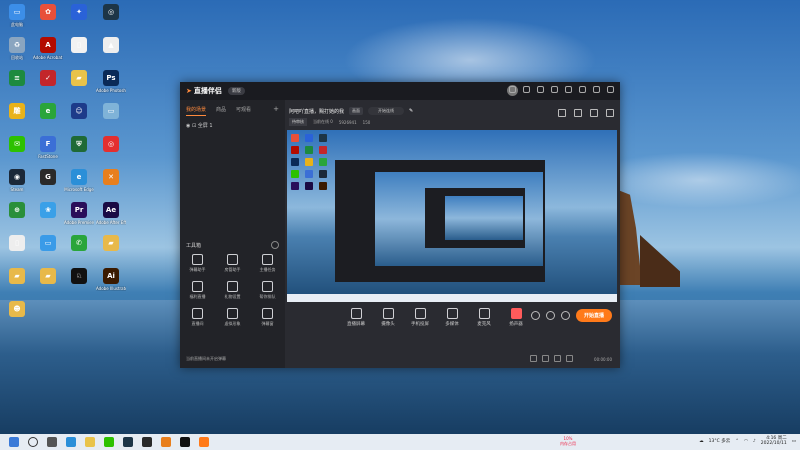  I want to click on desktop-icon: ✓, so click(48, 79).